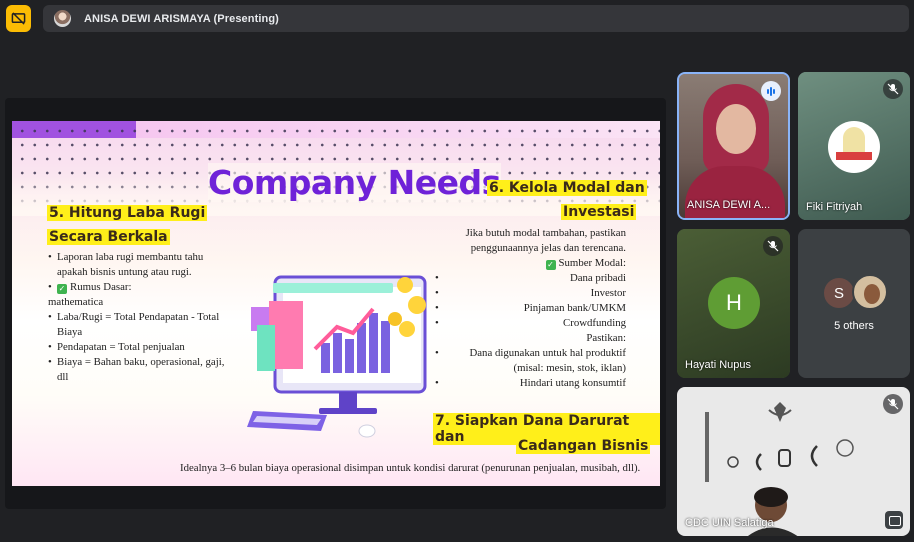  I want to click on avatar: H, so click(734, 303).